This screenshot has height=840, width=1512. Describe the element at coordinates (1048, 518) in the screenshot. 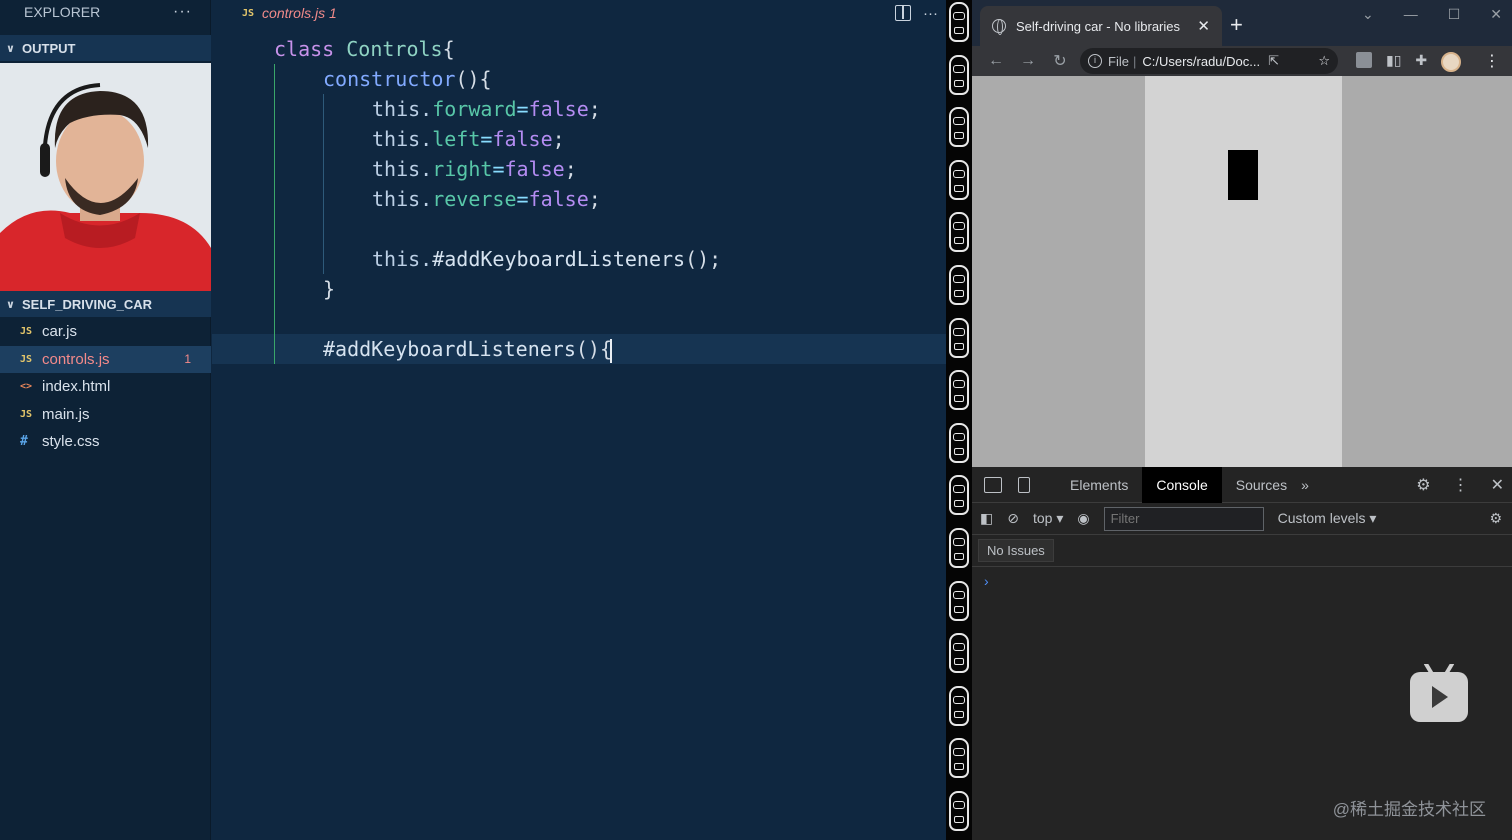

I see `context-selector: top ▾` at that location.